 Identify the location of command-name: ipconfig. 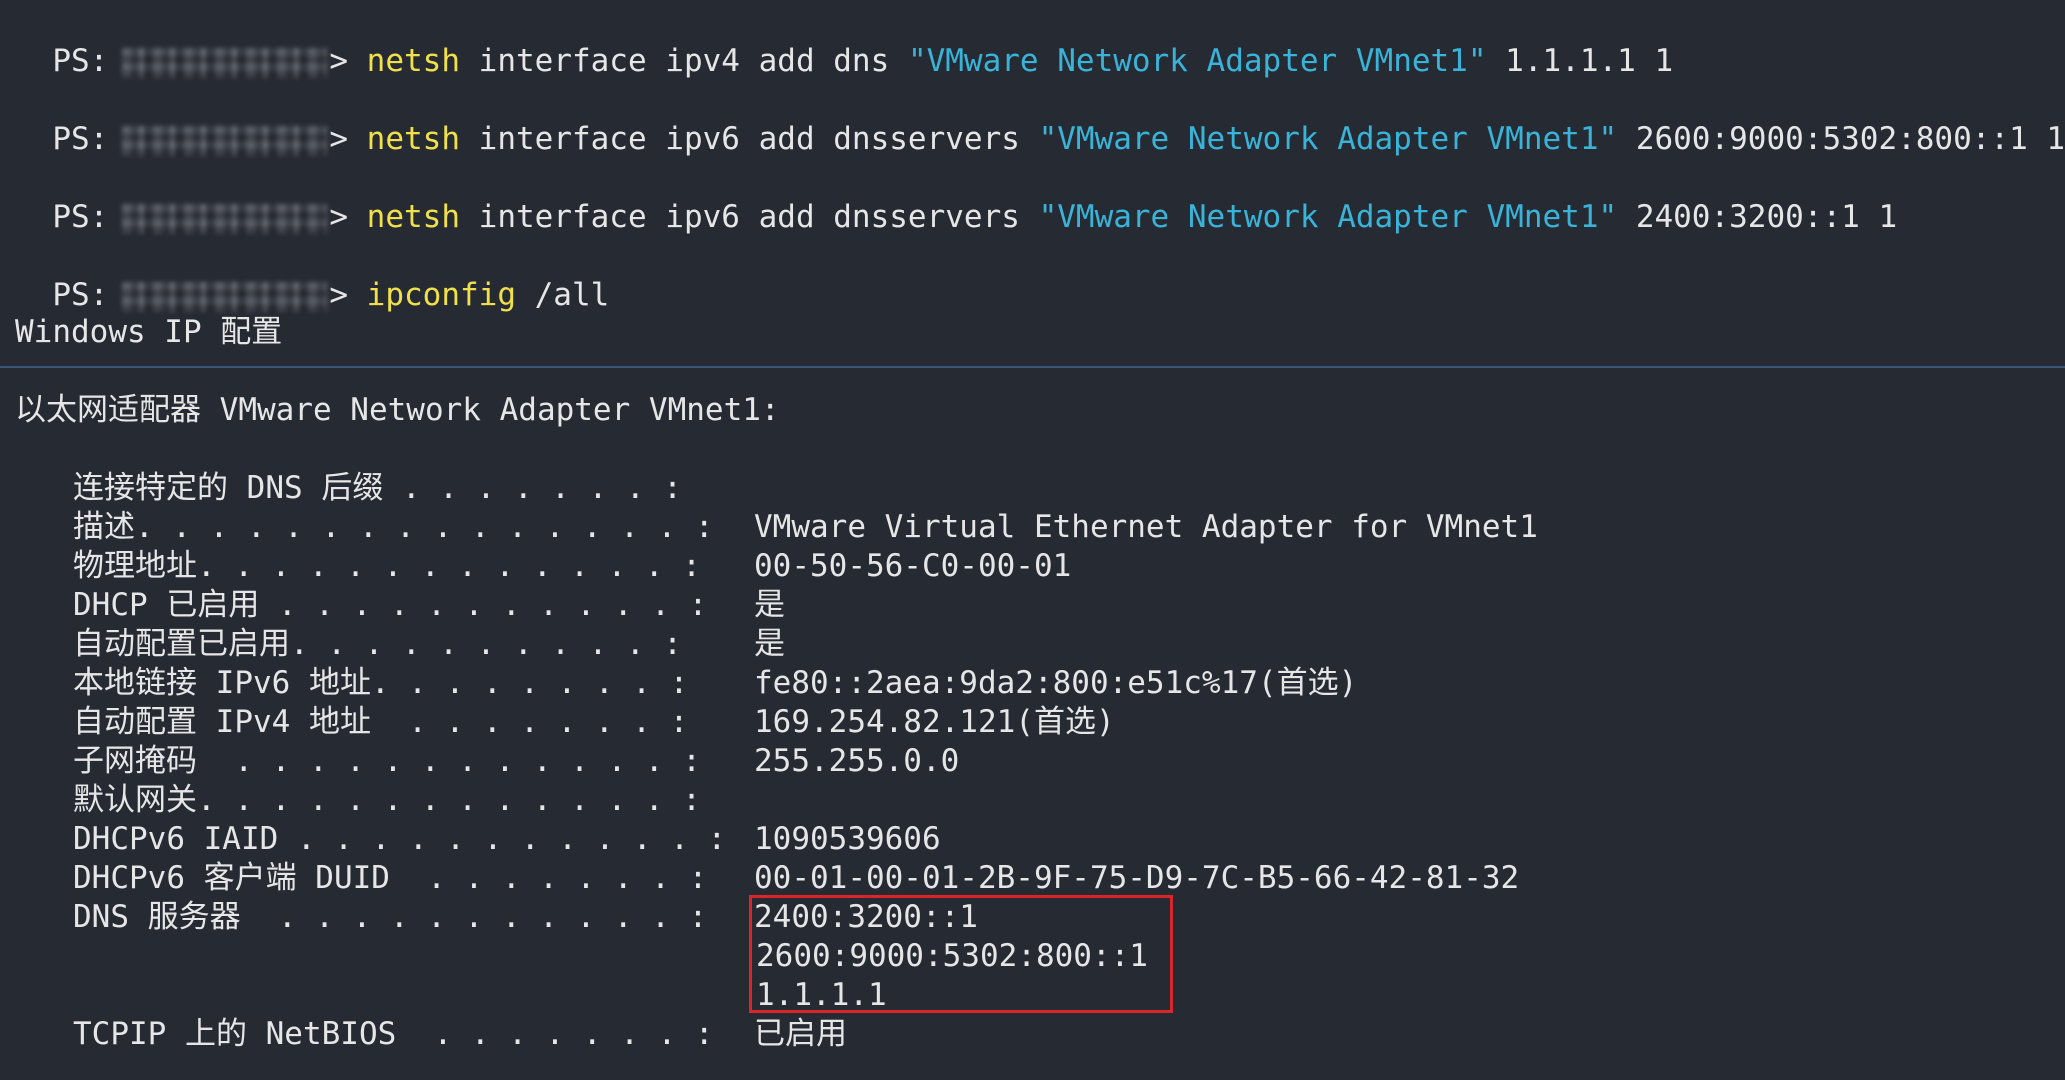
(441, 295).